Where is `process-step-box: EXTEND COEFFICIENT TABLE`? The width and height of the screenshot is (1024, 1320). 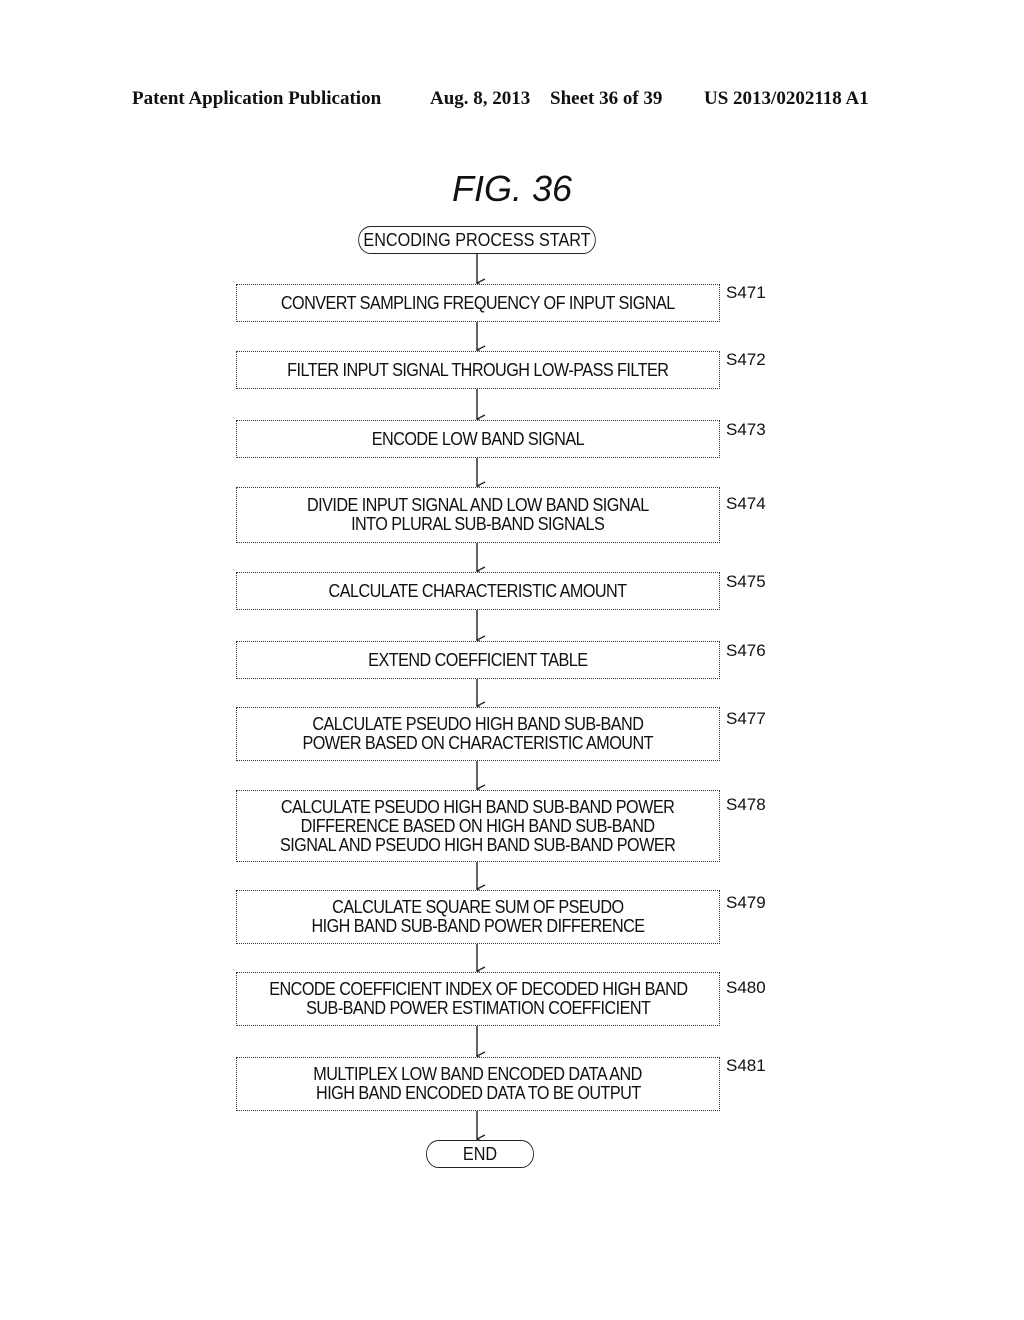 process-step-box: EXTEND COEFFICIENT TABLE is located at coordinates (478, 660).